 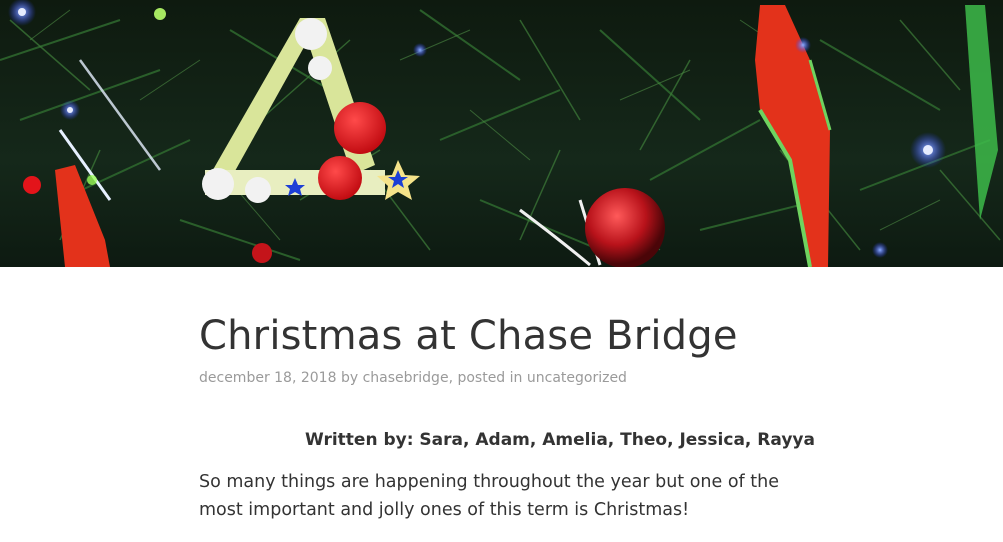 What do you see at coordinates (268, 378) in the screenshot?
I see `post-date-link: december 18, 2018` at bounding box center [268, 378].